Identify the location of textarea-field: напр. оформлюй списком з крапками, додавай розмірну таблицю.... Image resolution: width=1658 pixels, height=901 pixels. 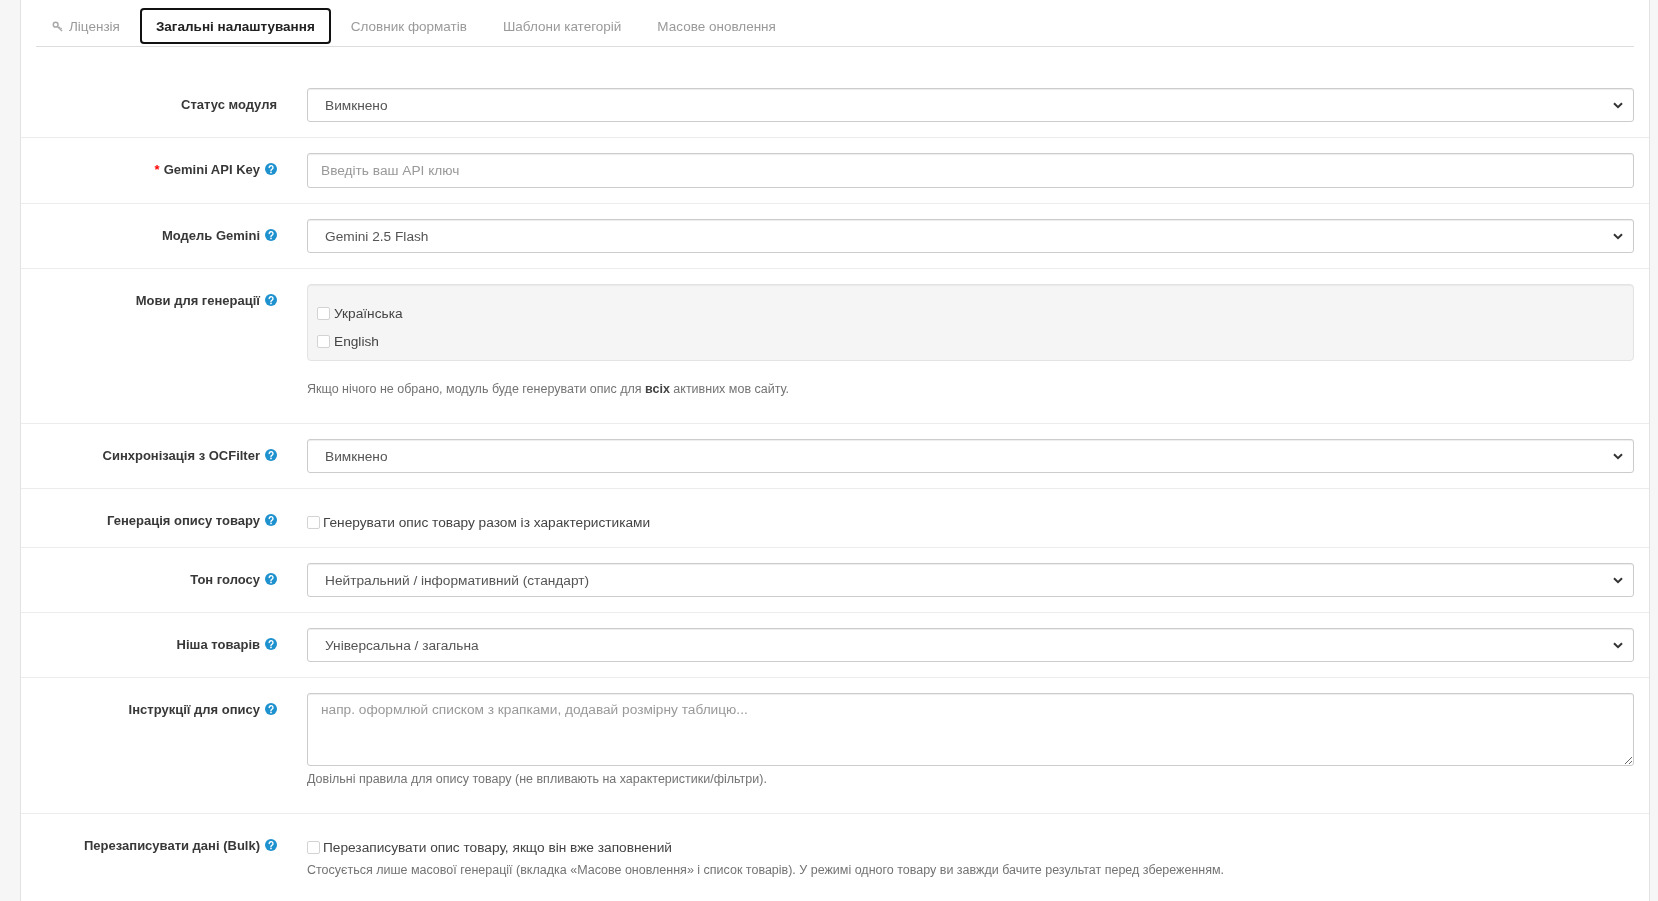
(970, 729).